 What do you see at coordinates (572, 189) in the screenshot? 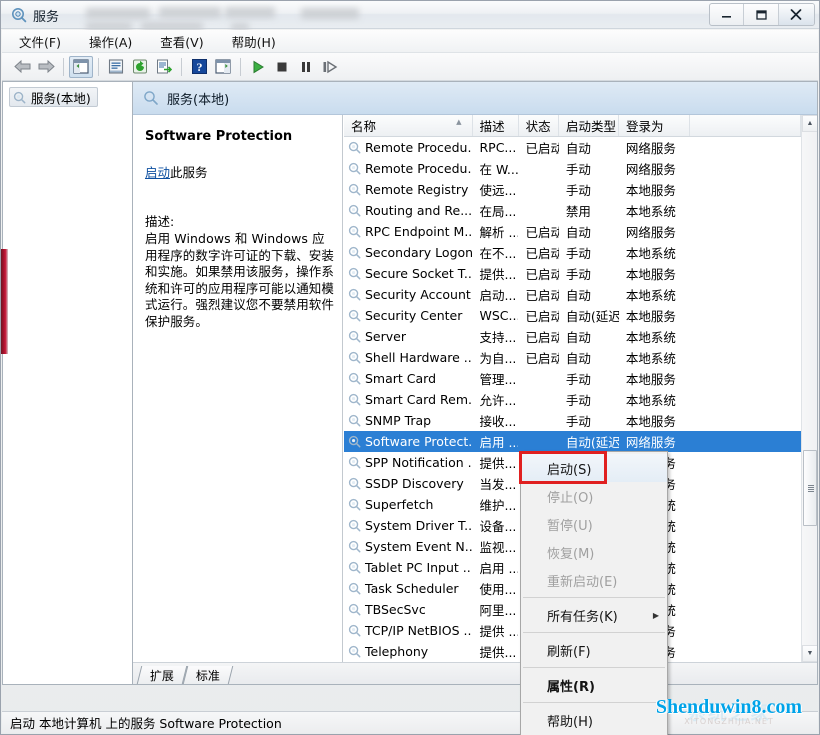
I see `table-row: Remote Registry 使远... 手动 本地服务` at bounding box center [572, 189].